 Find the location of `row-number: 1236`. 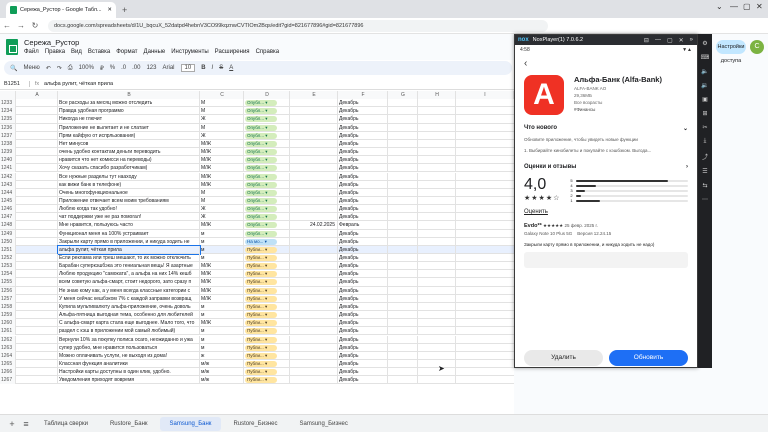

row-number: 1236 is located at coordinates (8, 127).